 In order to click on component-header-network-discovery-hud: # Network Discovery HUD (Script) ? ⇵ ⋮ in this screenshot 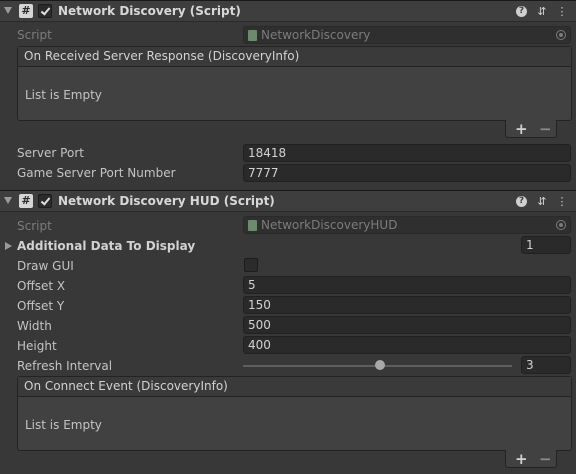, I will do `click(288, 201)`.